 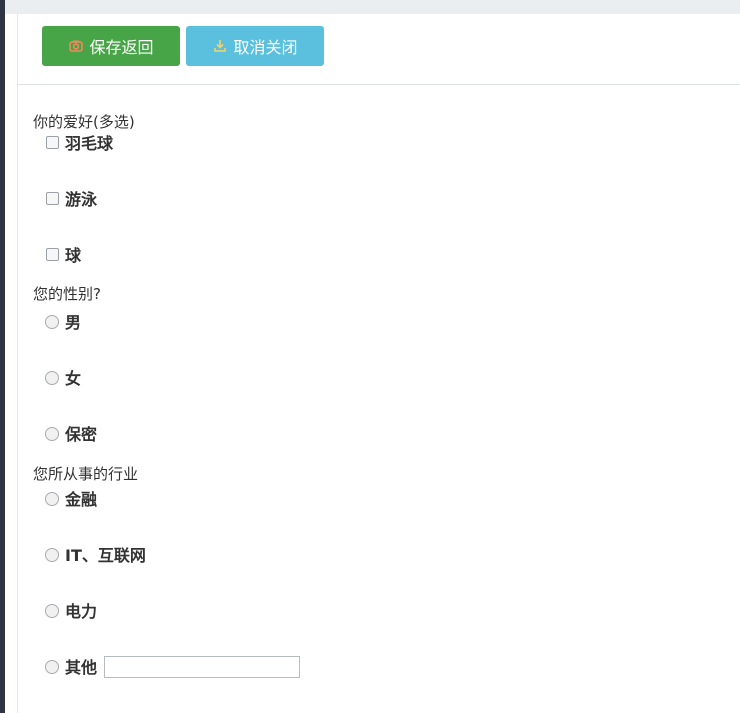 I want to click on option-label: 女, so click(x=73, y=378).